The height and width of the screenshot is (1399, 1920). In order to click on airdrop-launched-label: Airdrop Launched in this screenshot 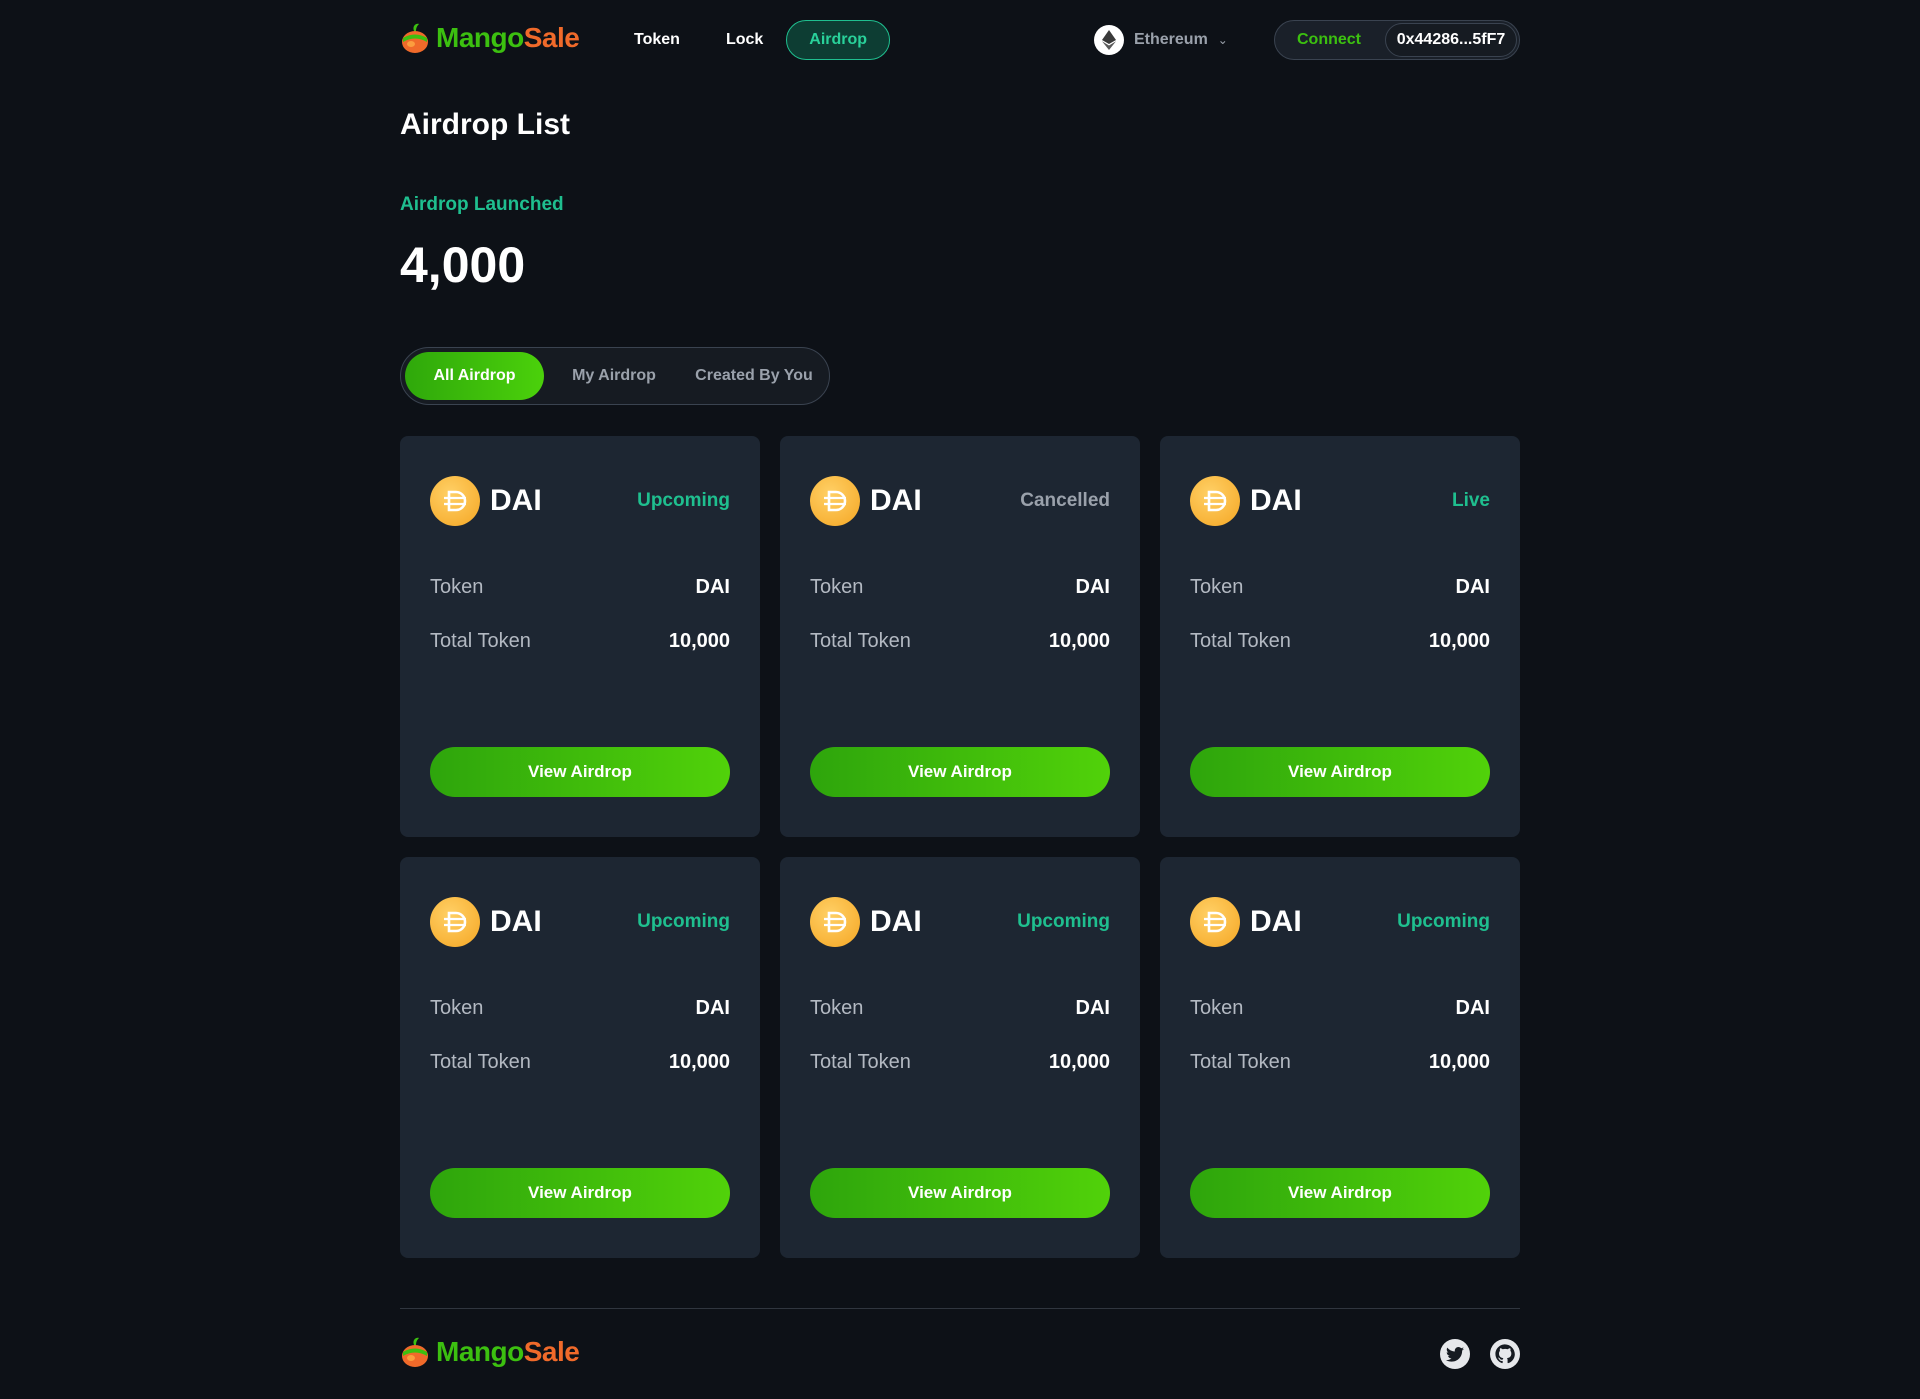, I will do `click(482, 204)`.